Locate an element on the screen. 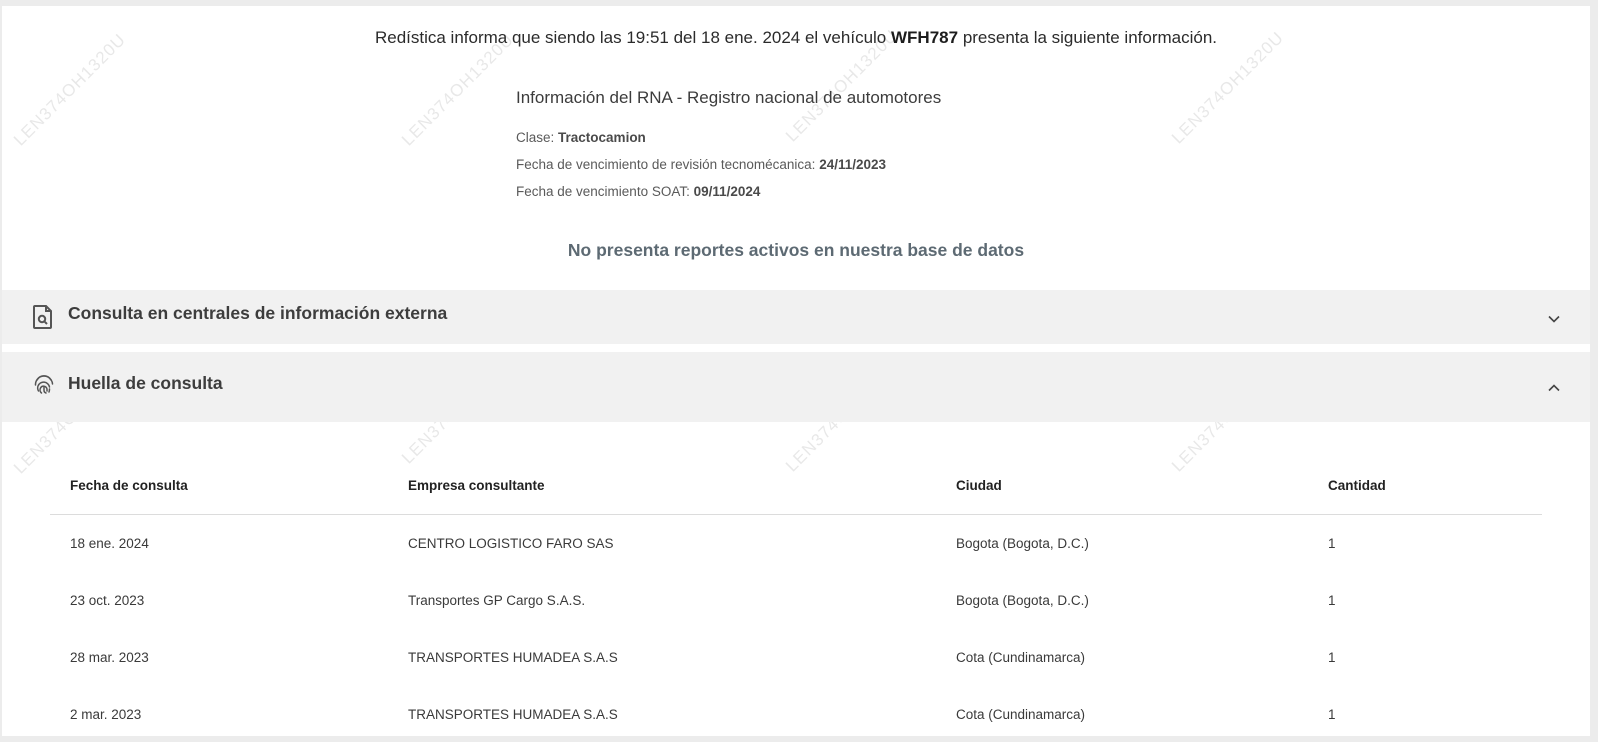 This screenshot has width=1598, height=742. fingerprint-icon is located at coordinates (44, 384).